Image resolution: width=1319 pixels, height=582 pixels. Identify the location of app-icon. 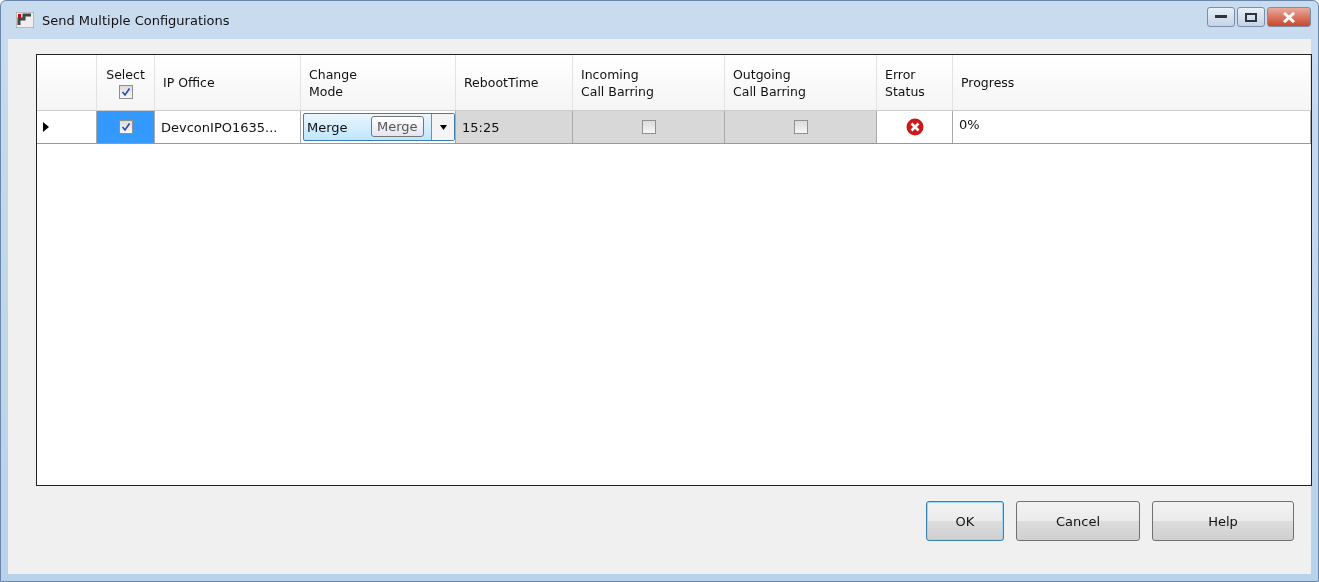
(25, 20).